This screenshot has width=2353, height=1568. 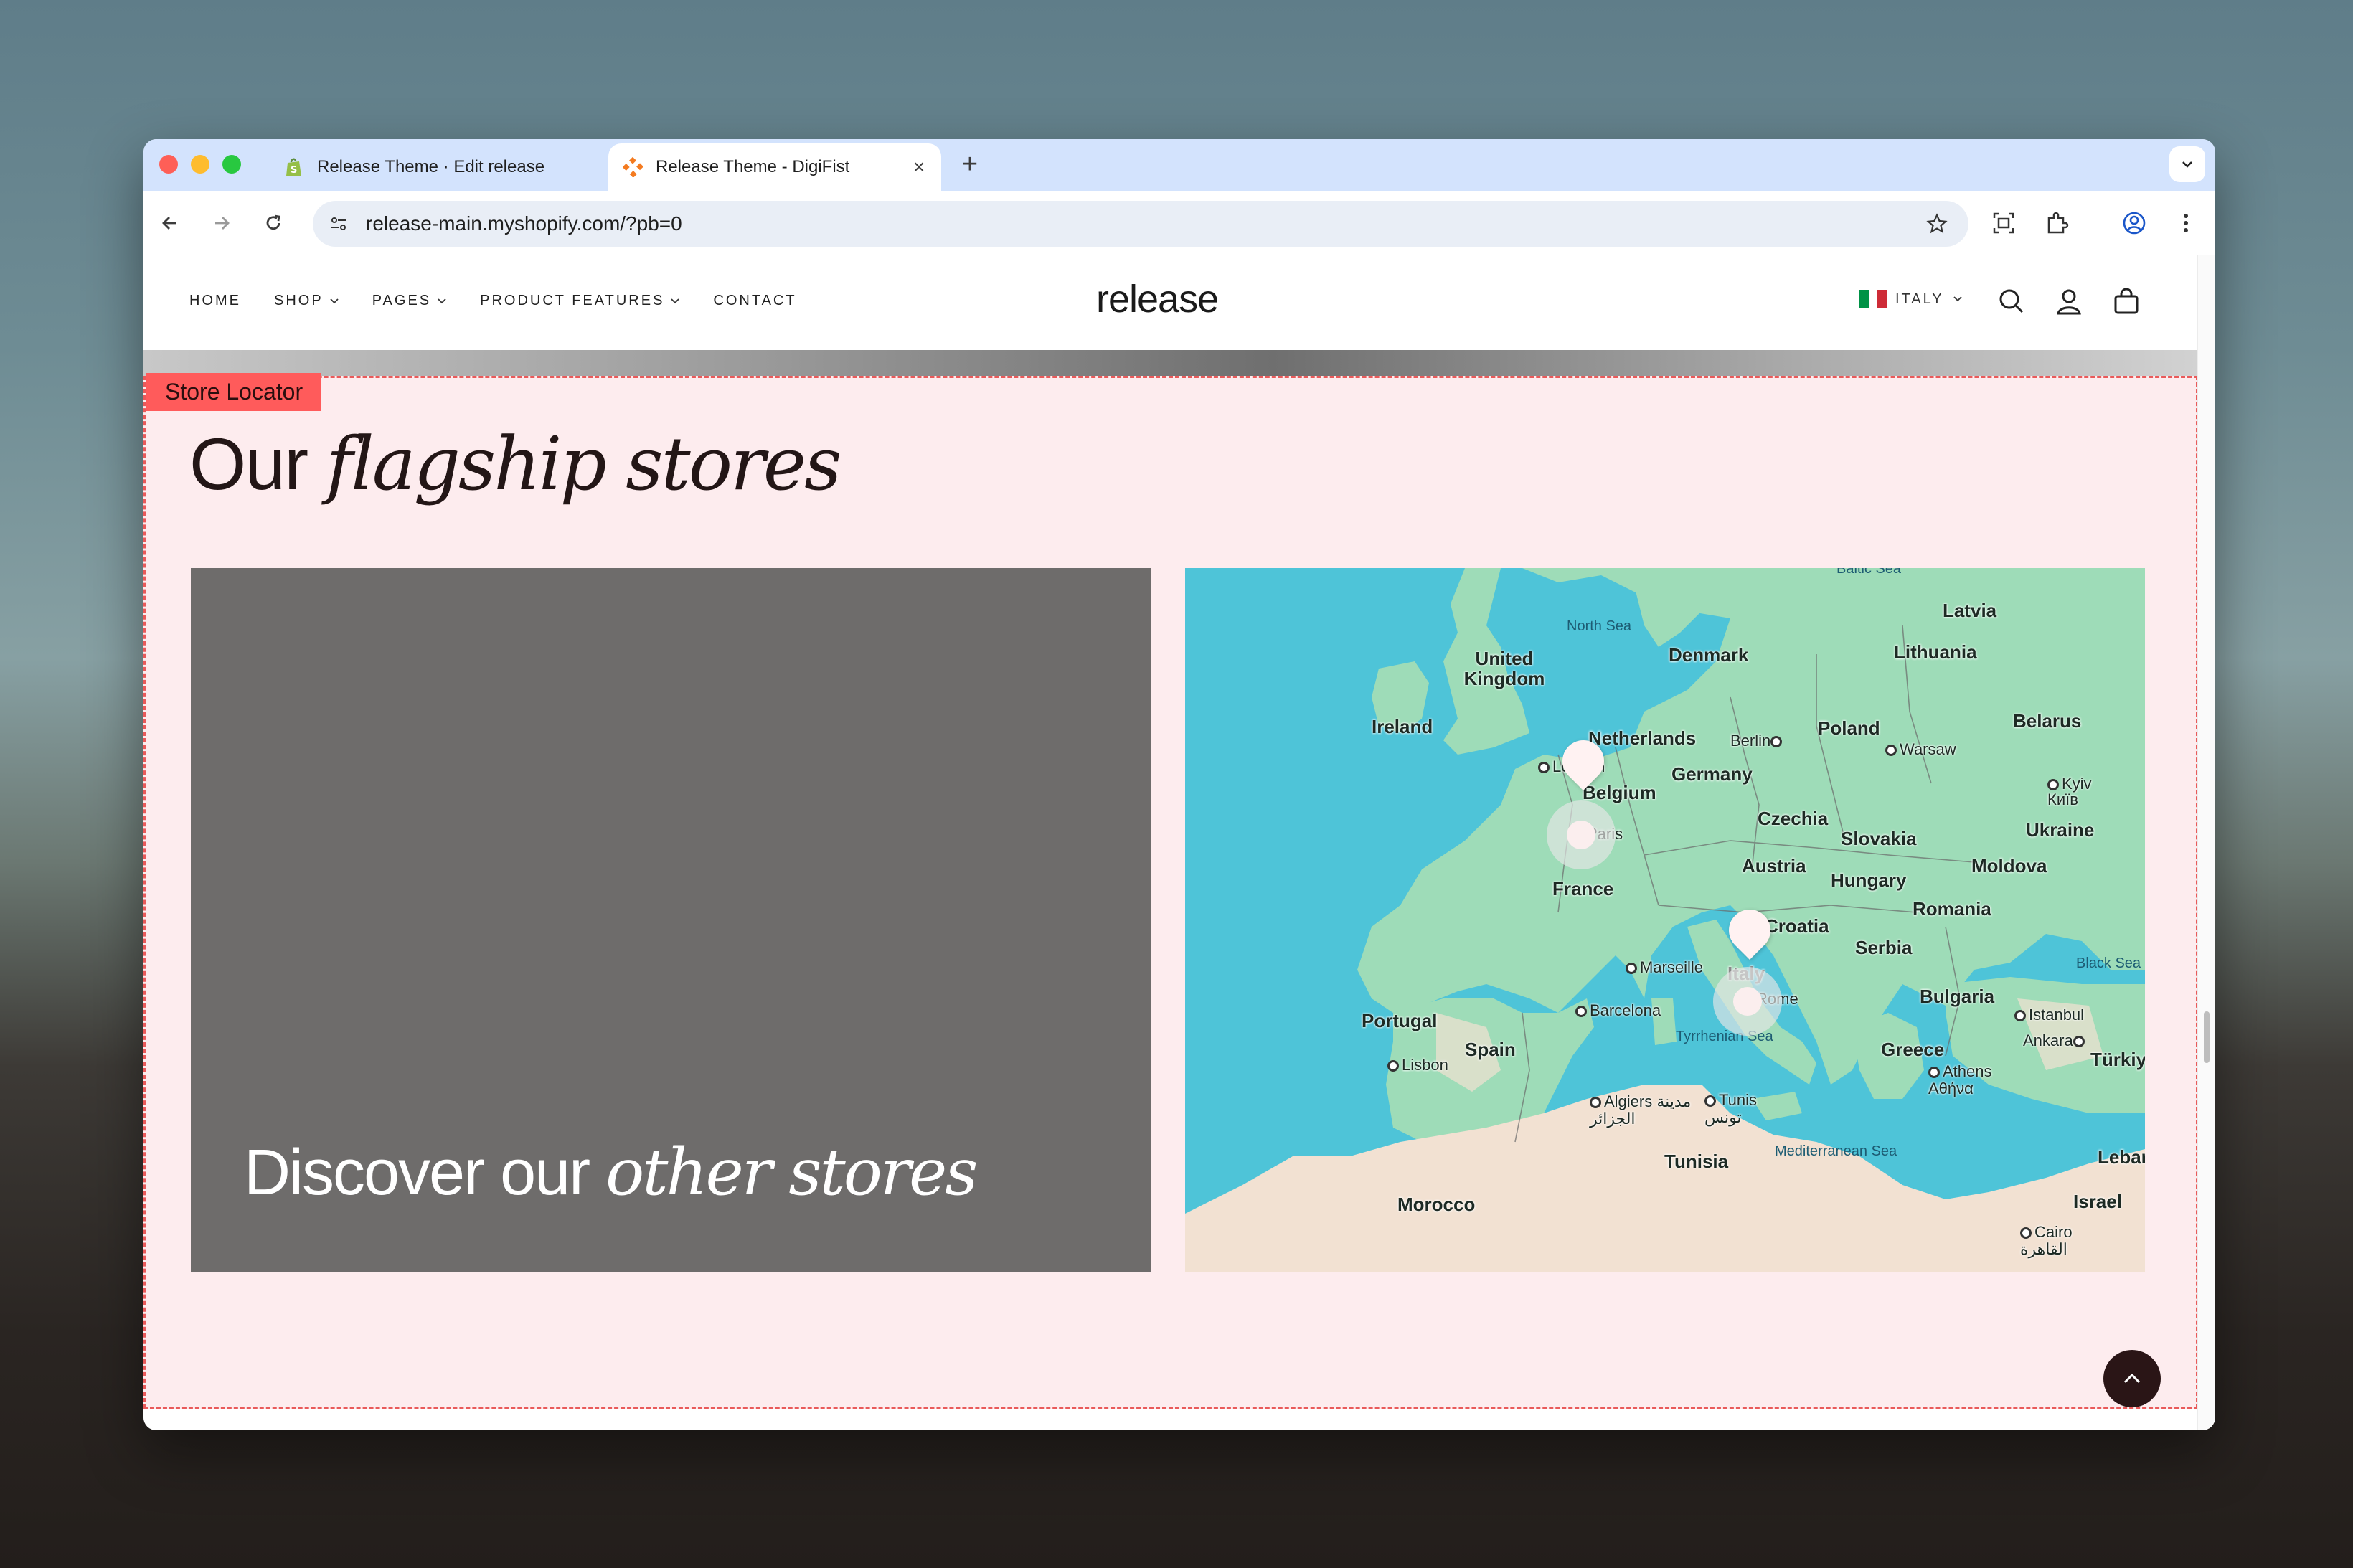 What do you see at coordinates (584, 465) in the screenshot?
I see `heading-italic: flagship stores` at bounding box center [584, 465].